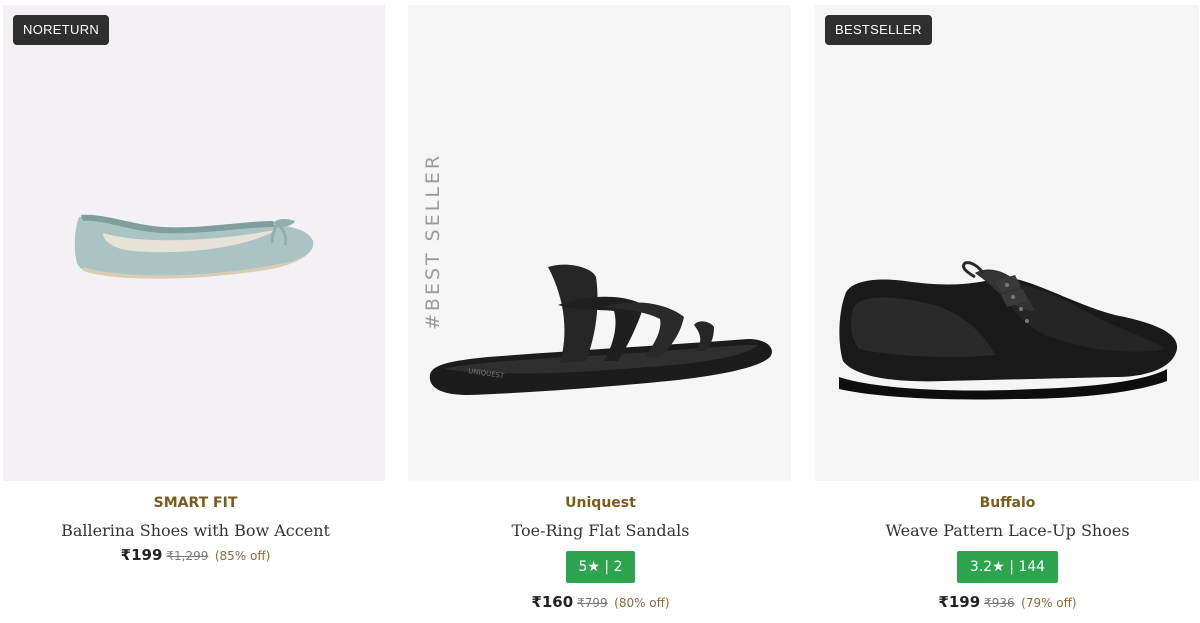  Describe the element at coordinates (600, 329) in the screenshot. I see `toe-ring-sandal-icon: UNIQUEST` at that location.